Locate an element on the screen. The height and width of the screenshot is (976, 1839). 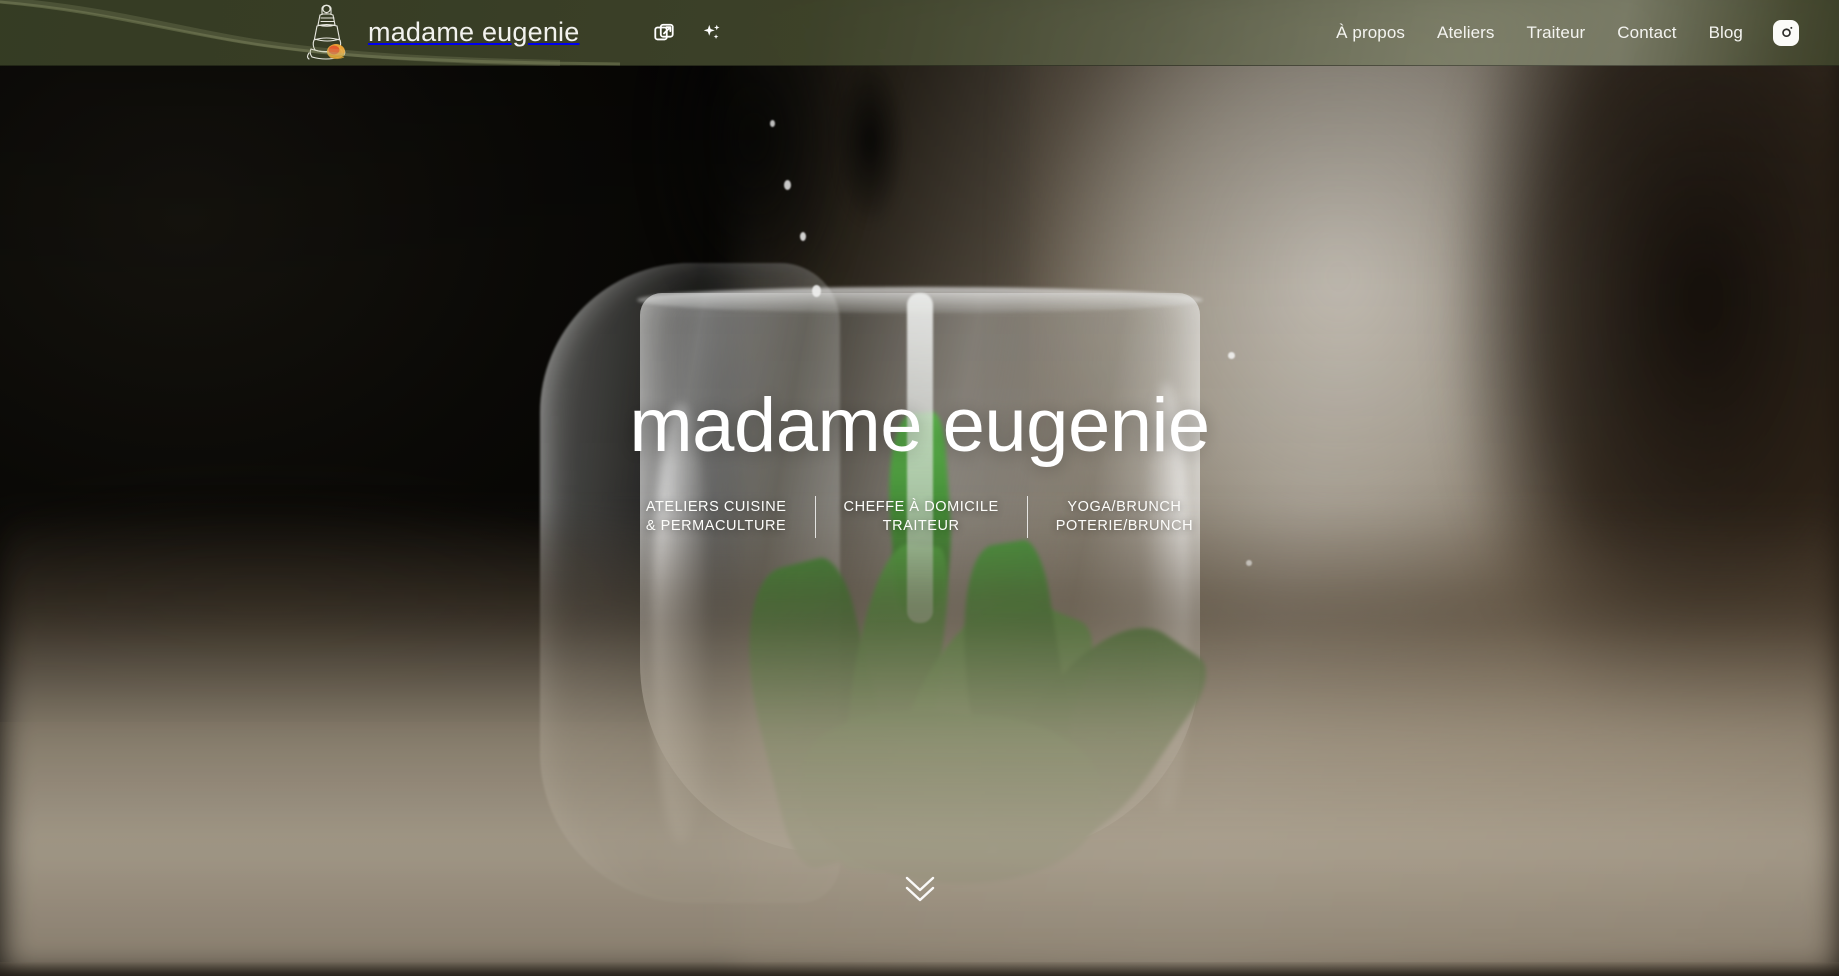
instagram-link is located at coordinates (1786, 32).